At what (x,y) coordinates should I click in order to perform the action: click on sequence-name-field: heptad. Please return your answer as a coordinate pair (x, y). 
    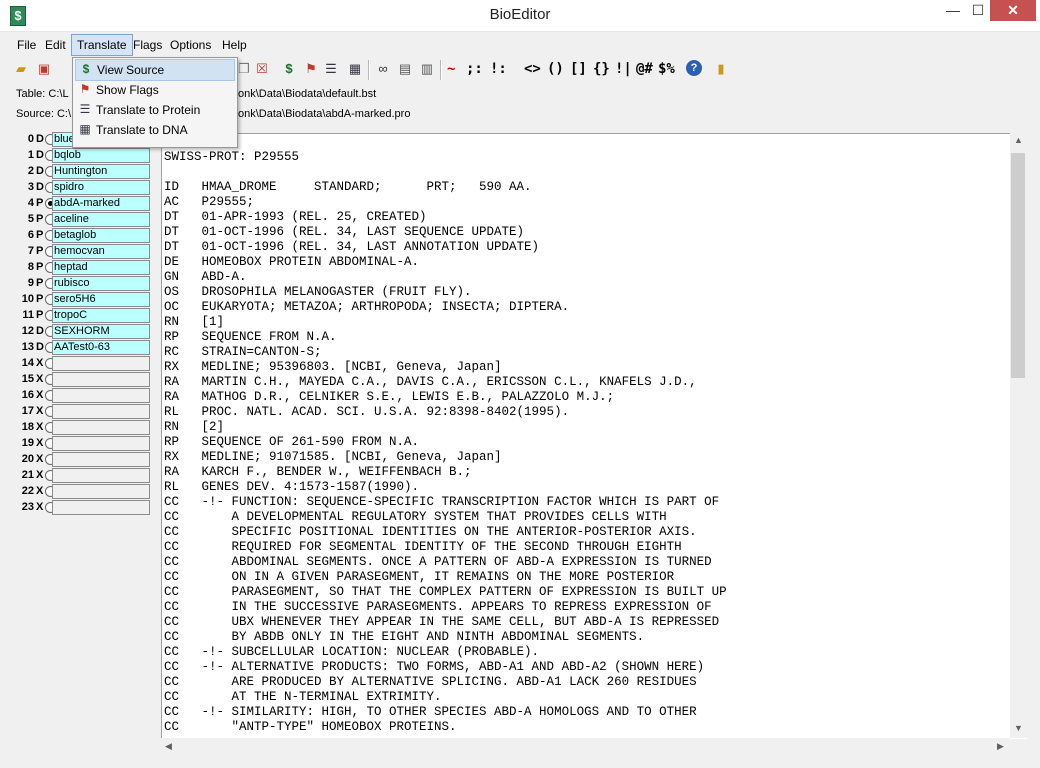
    Looking at the image, I should click on (101, 267).